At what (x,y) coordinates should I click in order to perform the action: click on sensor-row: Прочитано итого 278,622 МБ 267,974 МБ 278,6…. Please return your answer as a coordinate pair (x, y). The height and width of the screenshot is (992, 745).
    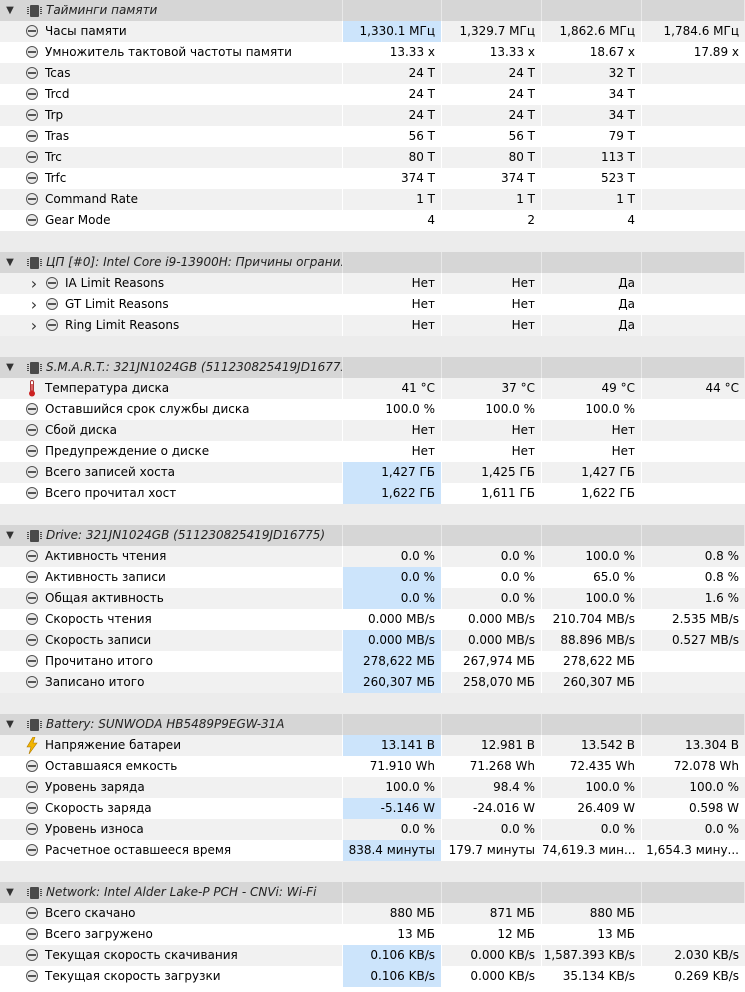
    Looking at the image, I should click on (372, 661).